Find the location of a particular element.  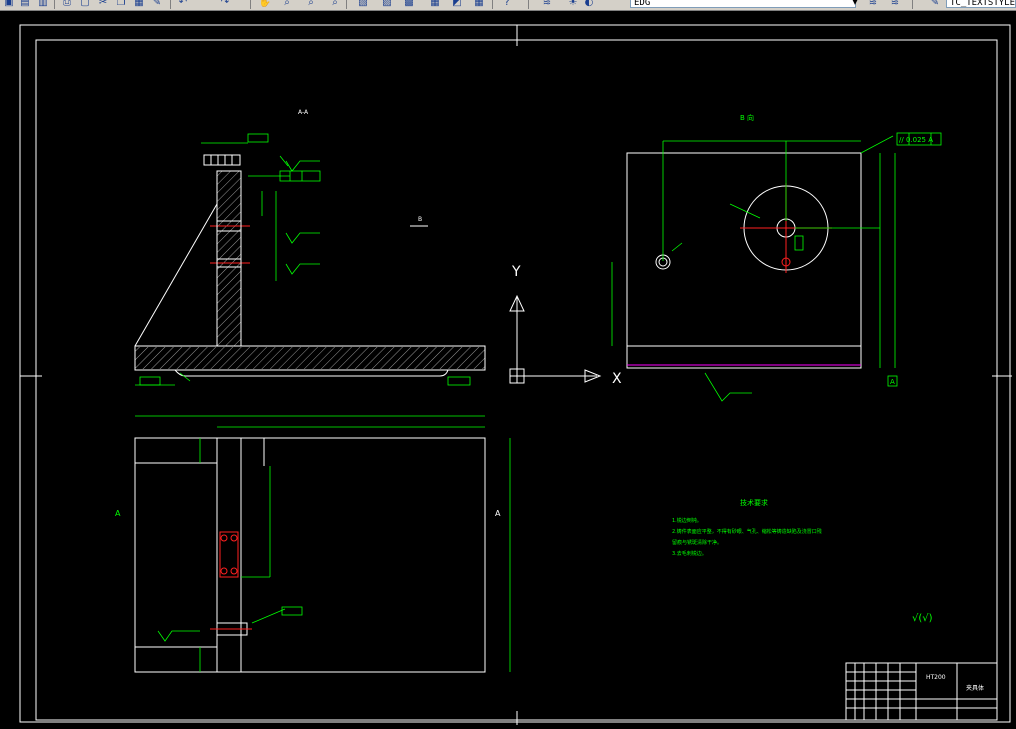

zoom-window-icon: ⌕ is located at coordinates (311, 4).